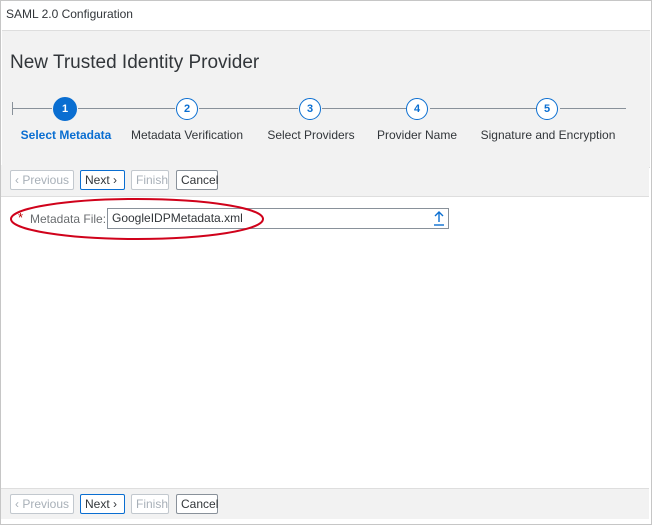  I want to click on wizard-step-2: 2, so click(187, 109).